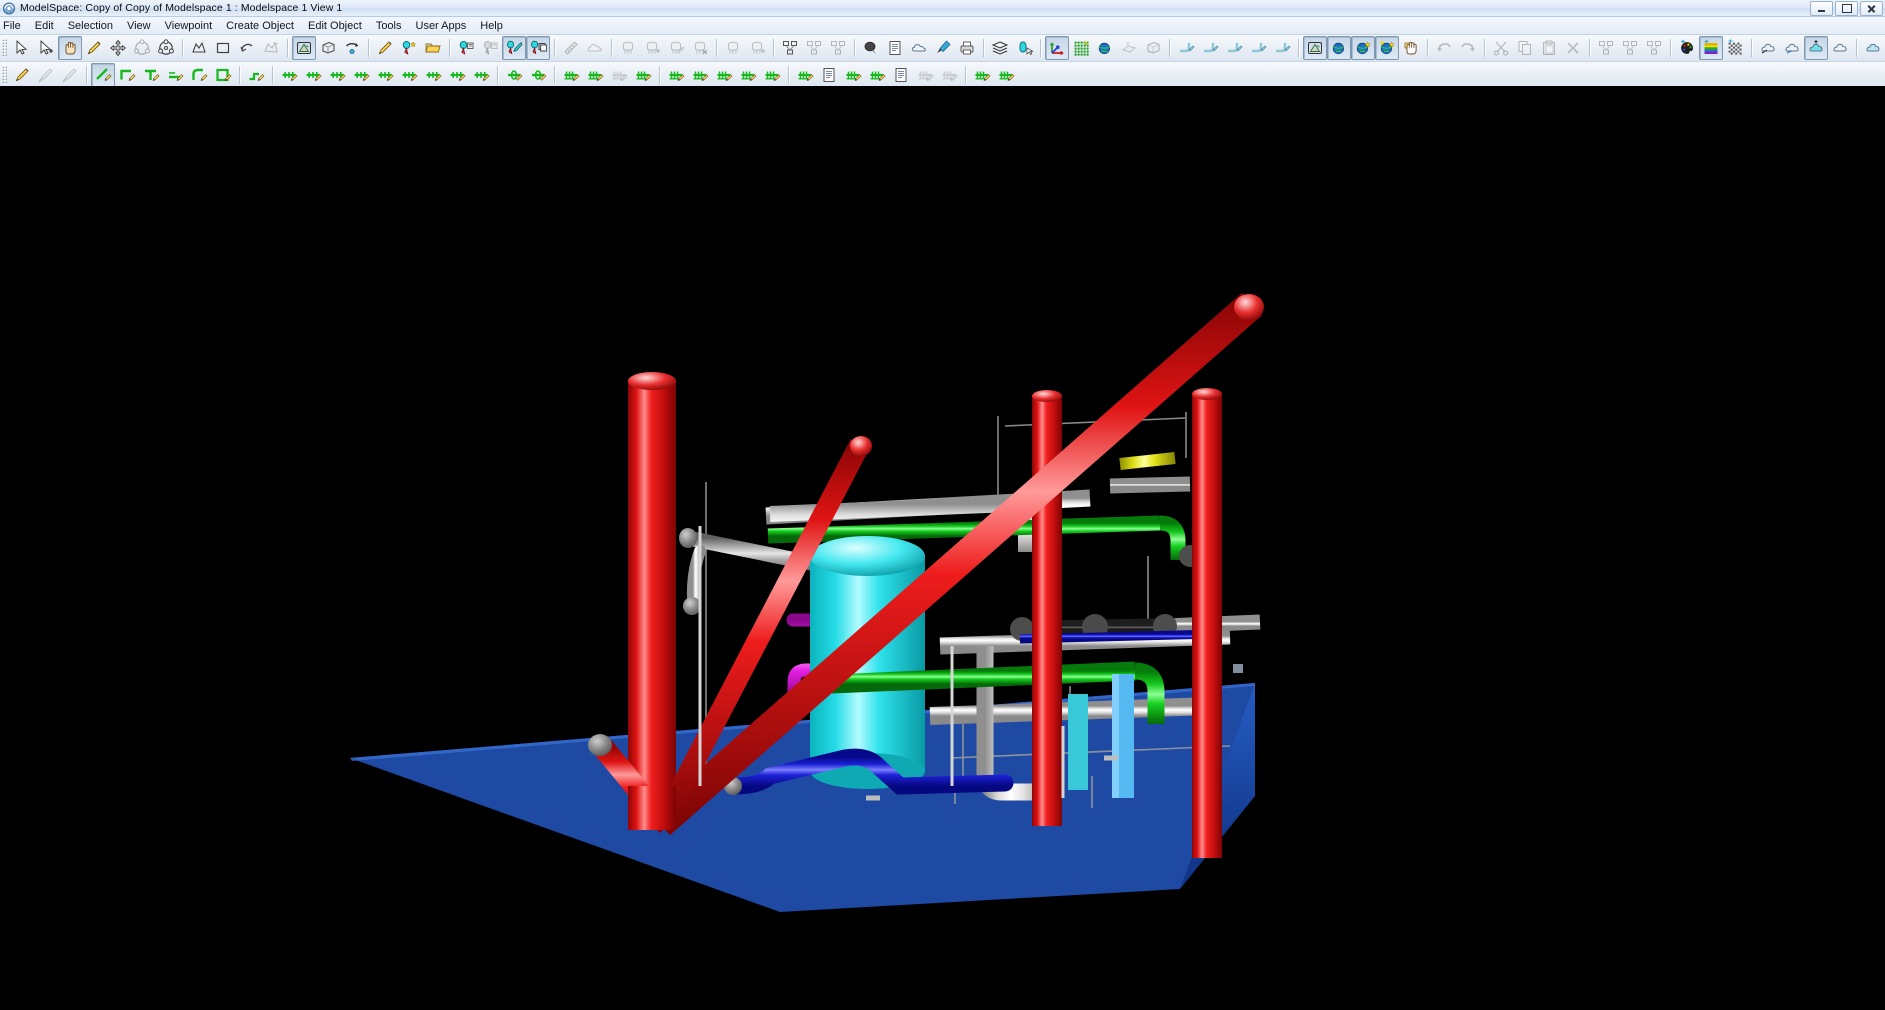 This screenshot has height=1010, width=1885. I want to click on instrument-flow-icon, so click(700, 75).